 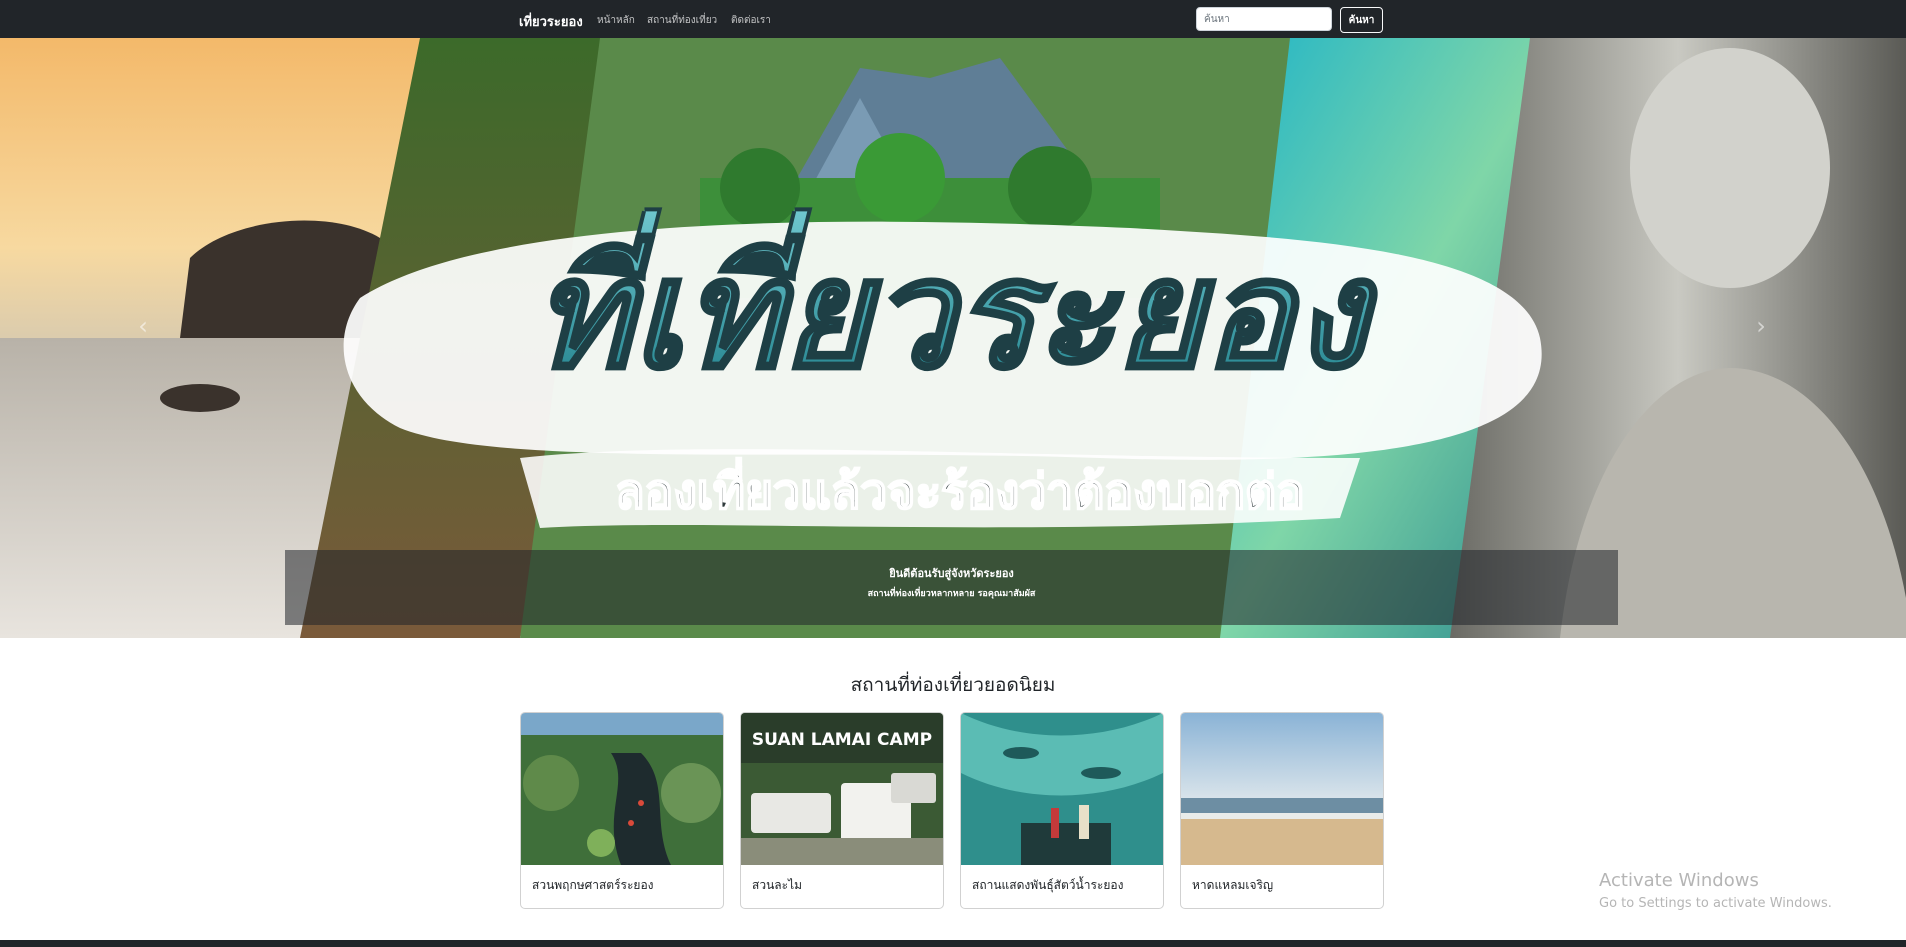 I want to click on card-title: สวนพฤกษศาสตร์ระยอง, so click(x=593, y=885).